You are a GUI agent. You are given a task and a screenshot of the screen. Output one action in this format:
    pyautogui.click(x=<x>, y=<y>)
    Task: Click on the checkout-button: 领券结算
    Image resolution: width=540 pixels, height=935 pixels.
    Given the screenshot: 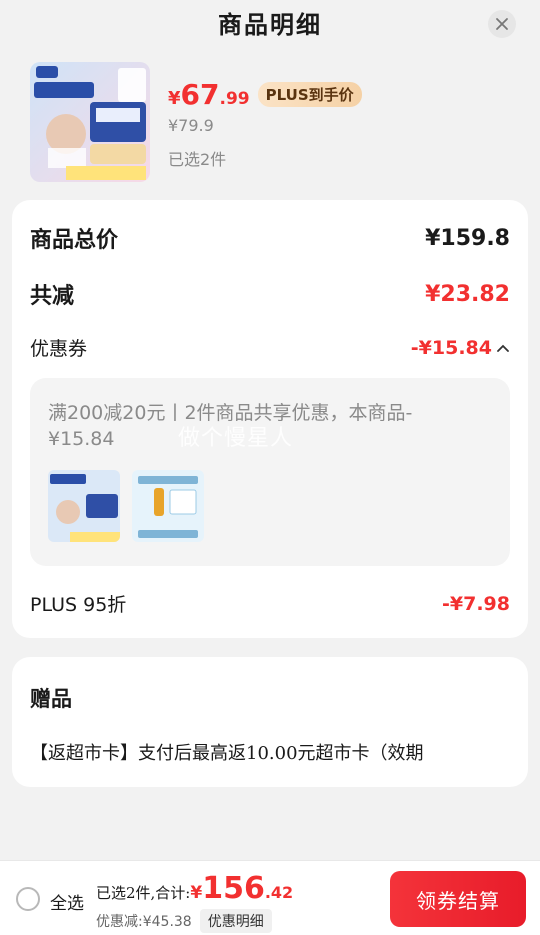 What is the action you would take?
    pyautogui.click(x=458, y=899)
    